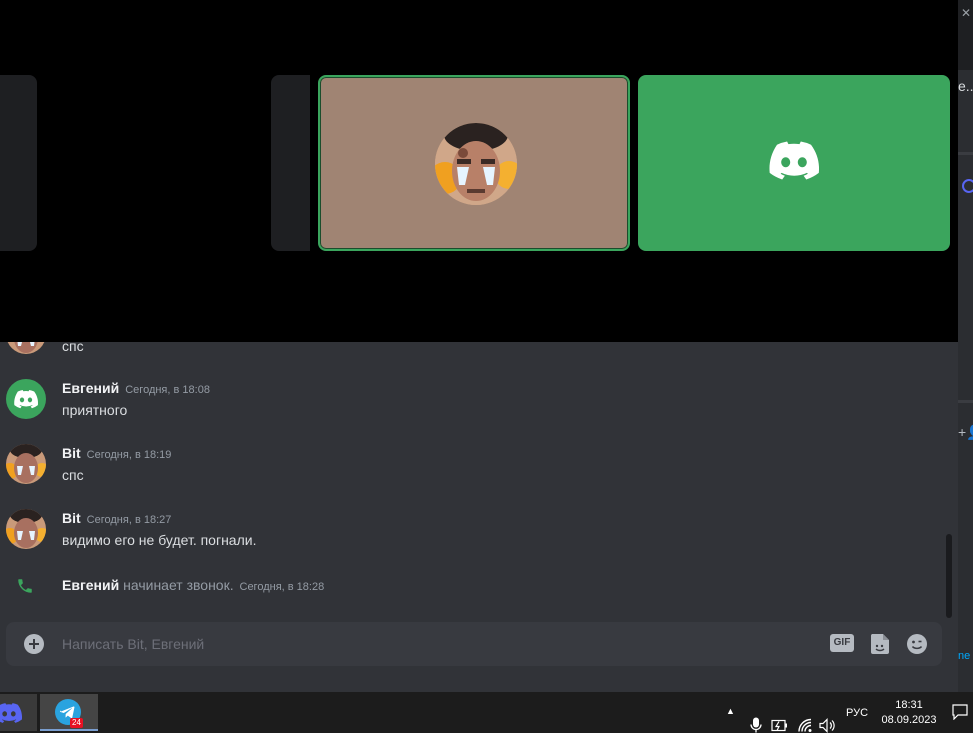 This screenshot has height=733, width=973. I want to click on video-tile-partial-middle, so click(290, 163).